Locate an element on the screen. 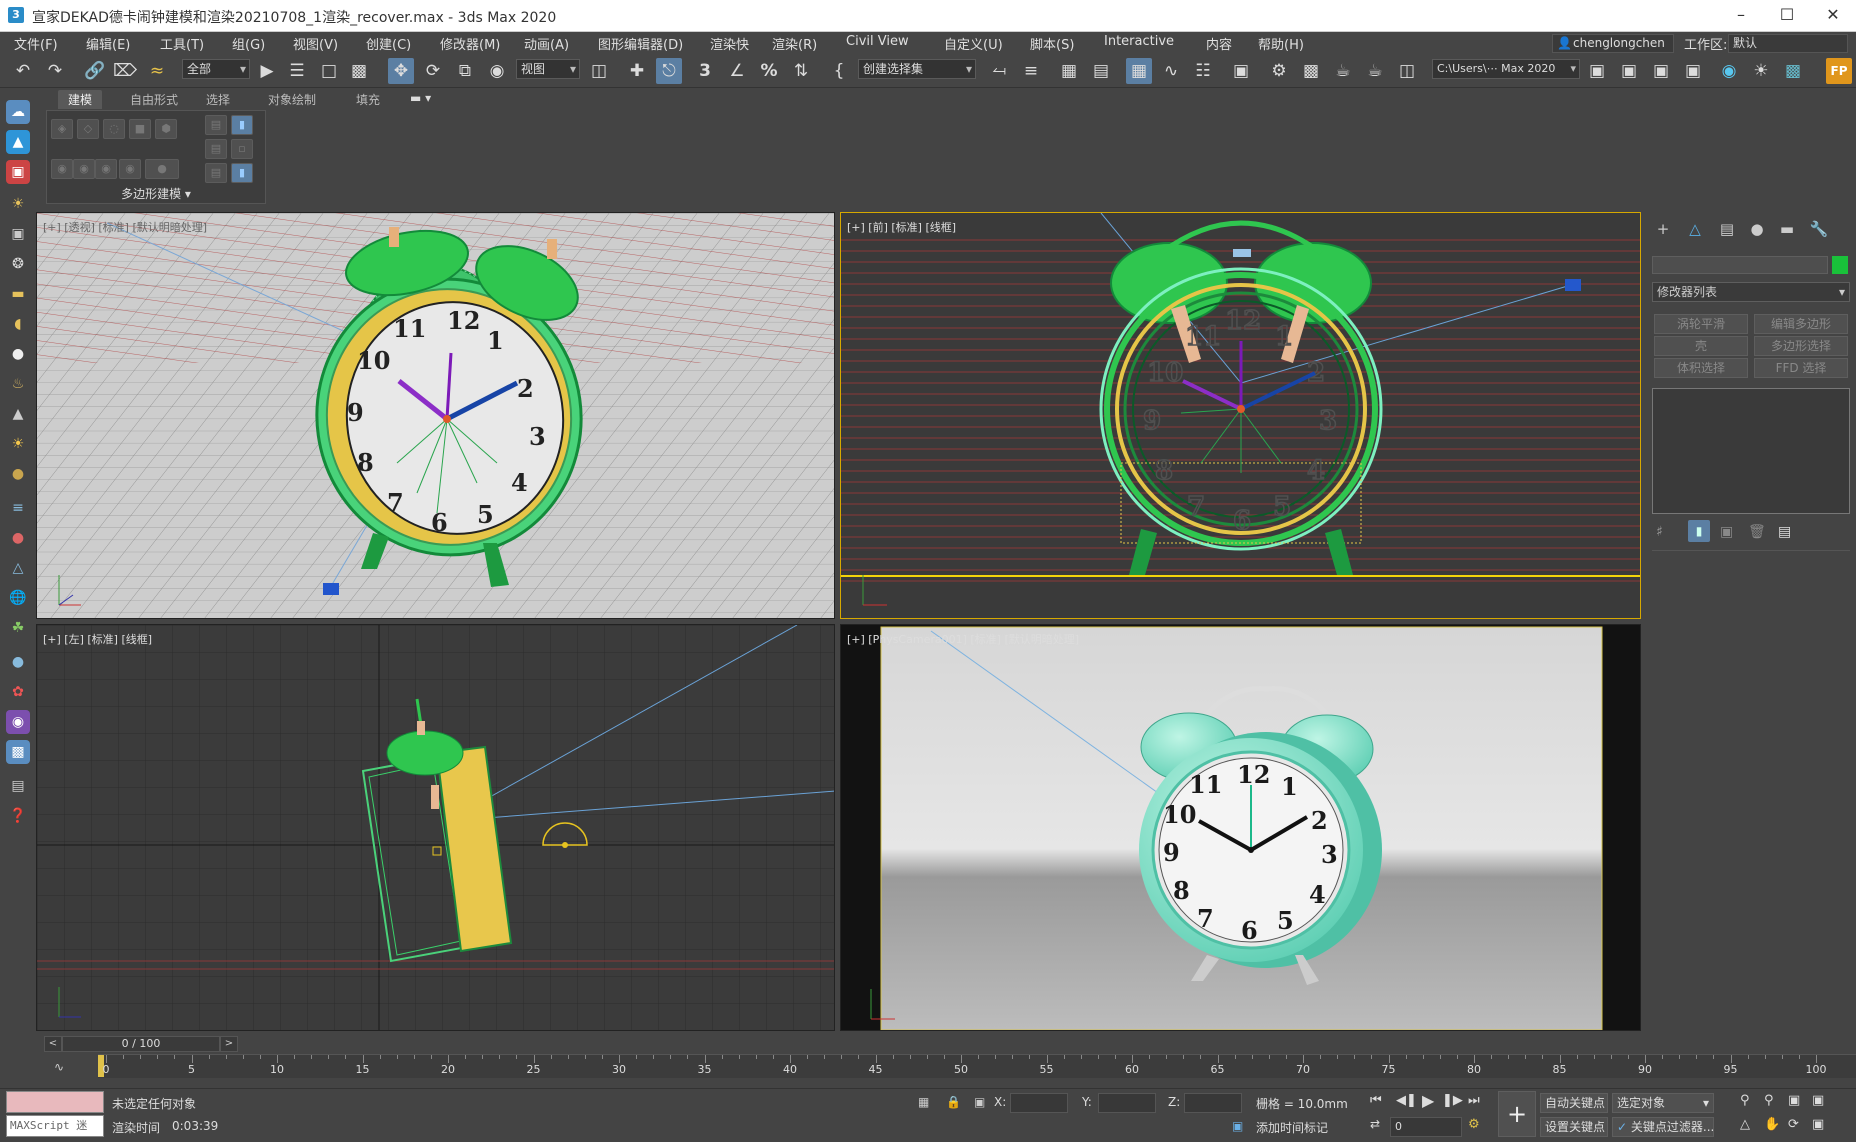 Image resolution: width=1856 pixels, height=1142 pixels. menu-customize: 自定义(U) is located at coordinates (973, 43).